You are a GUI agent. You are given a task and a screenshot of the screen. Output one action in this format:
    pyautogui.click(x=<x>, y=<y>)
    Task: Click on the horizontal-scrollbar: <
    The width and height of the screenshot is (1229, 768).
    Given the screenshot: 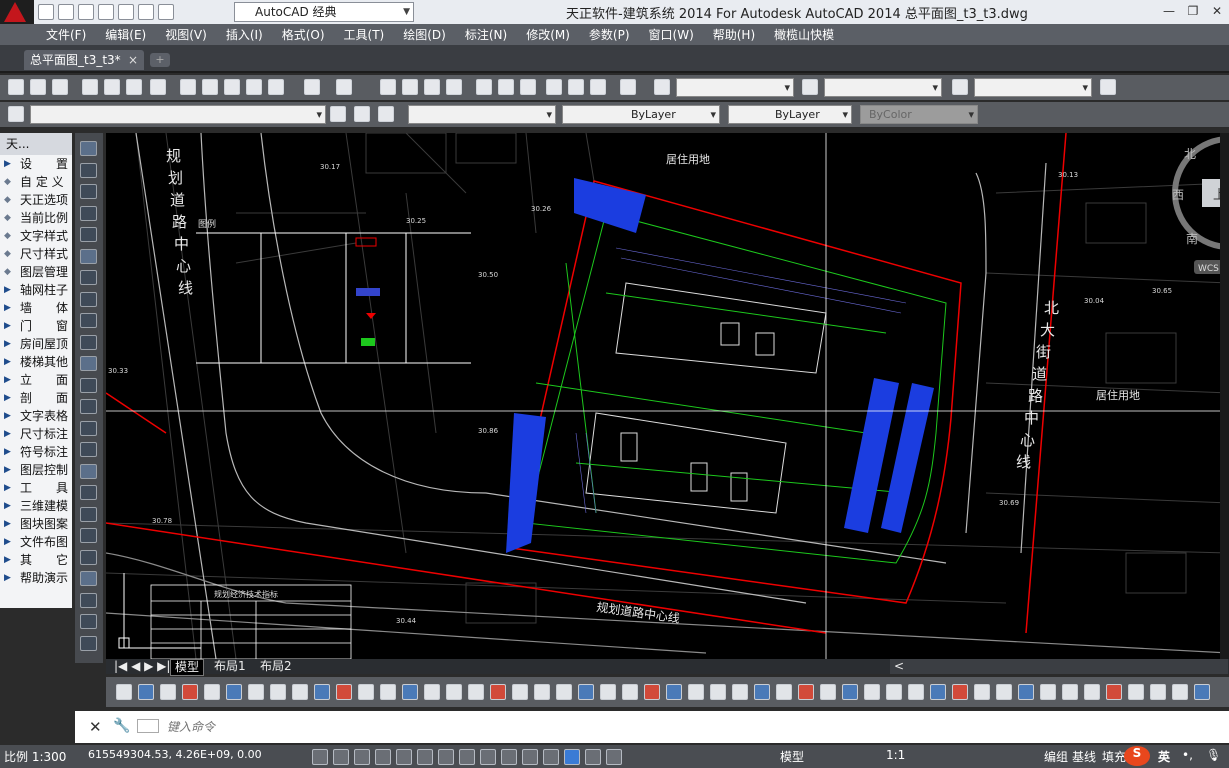 What is the action you would take?
    pyautogui.click(x=1059, y=666)
    